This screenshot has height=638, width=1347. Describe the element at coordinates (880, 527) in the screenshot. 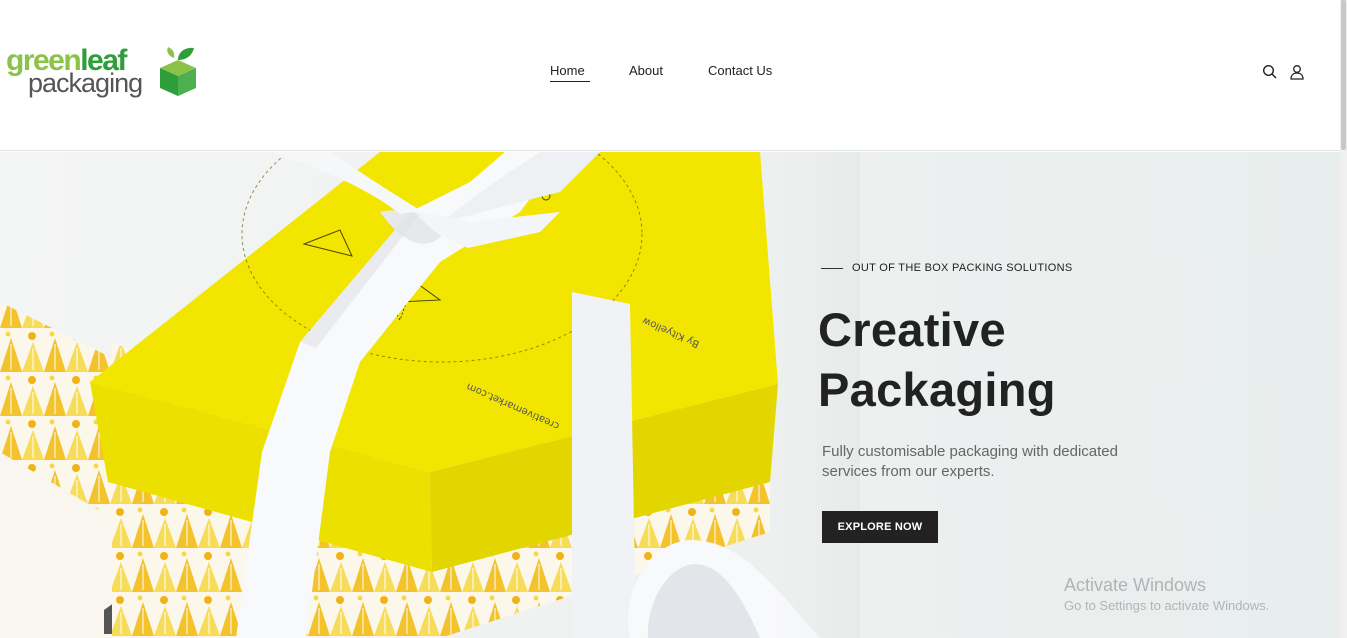

I see `explore-now-button: EXPLORE NOW` at that location.